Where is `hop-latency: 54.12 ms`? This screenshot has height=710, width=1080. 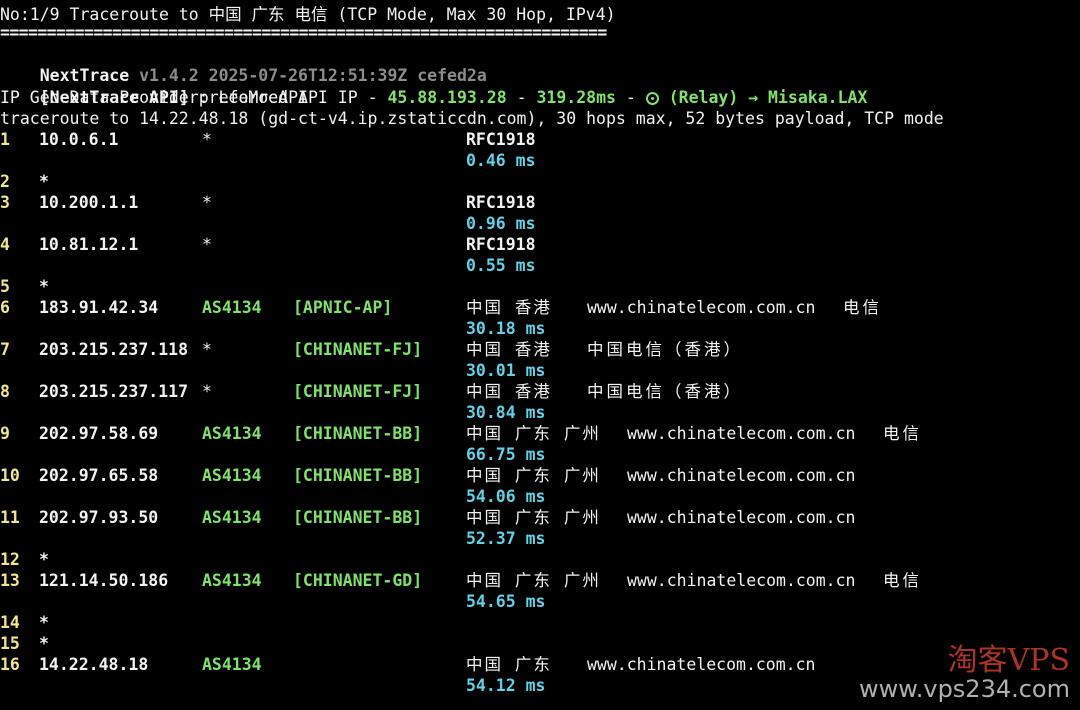
hop-latency: 54.12 ms is located at coordinates (506, 685).